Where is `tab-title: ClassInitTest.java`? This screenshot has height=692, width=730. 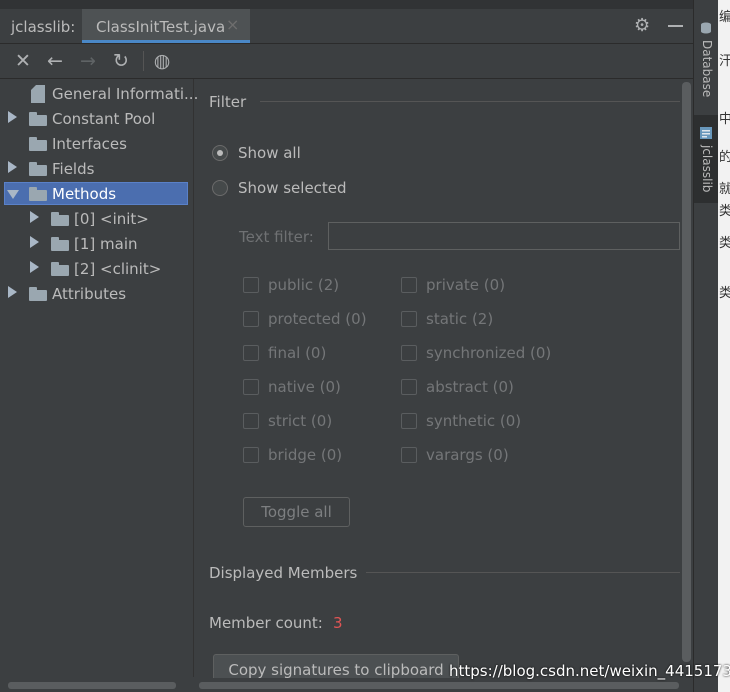 tab-title: ClassInitTest.java is located at coordinates (161, 27).